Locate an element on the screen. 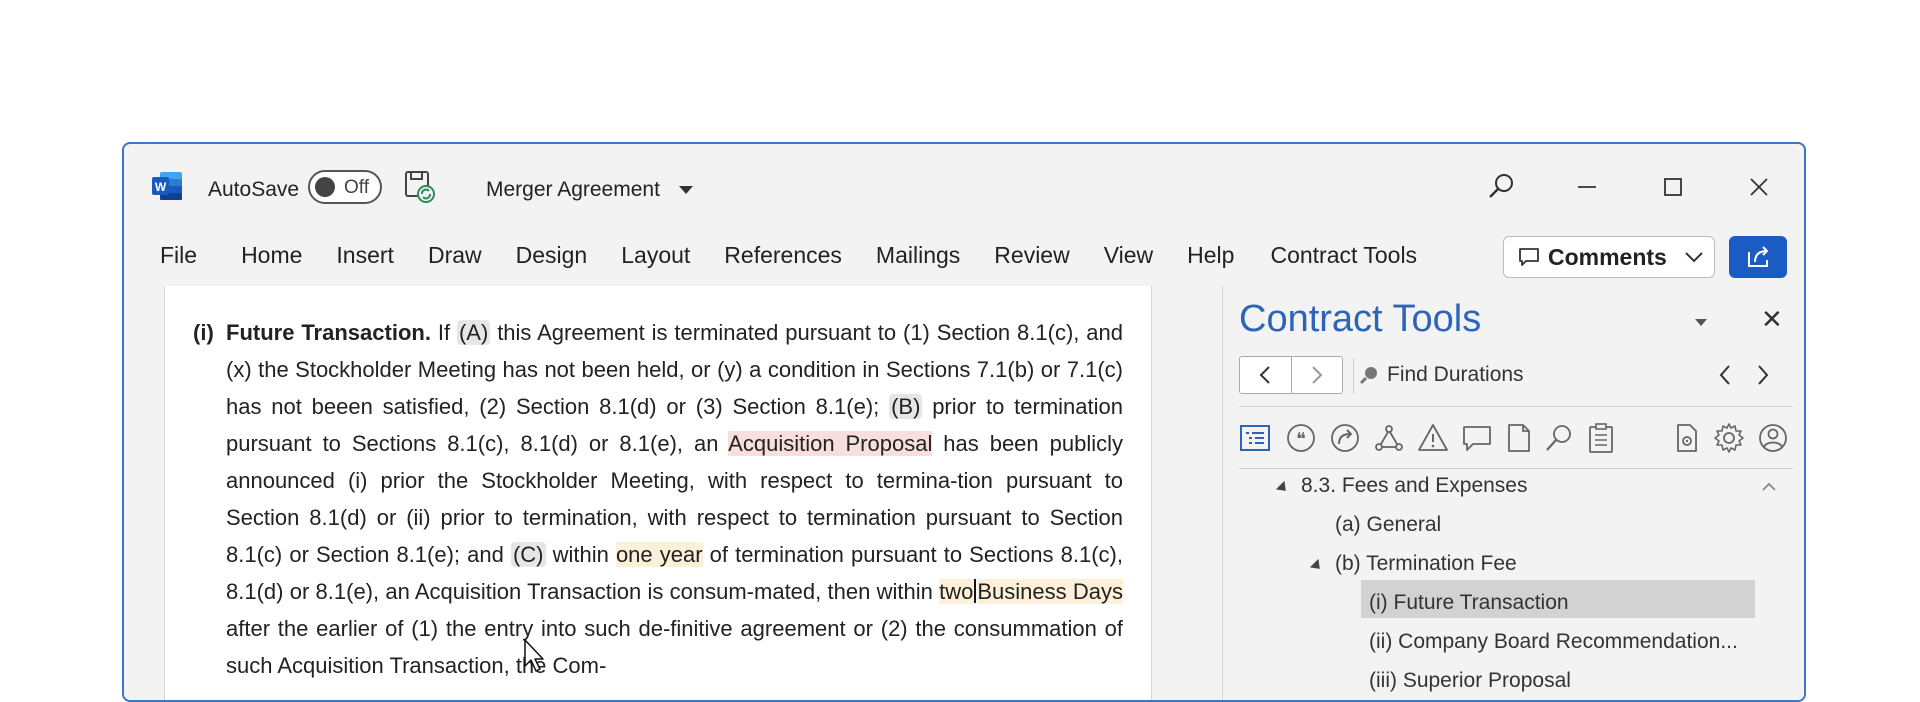 The image size is (1920, 702). tree-item-future-transaction: (i) Future Transaction is located at coordinates (1469, 603).